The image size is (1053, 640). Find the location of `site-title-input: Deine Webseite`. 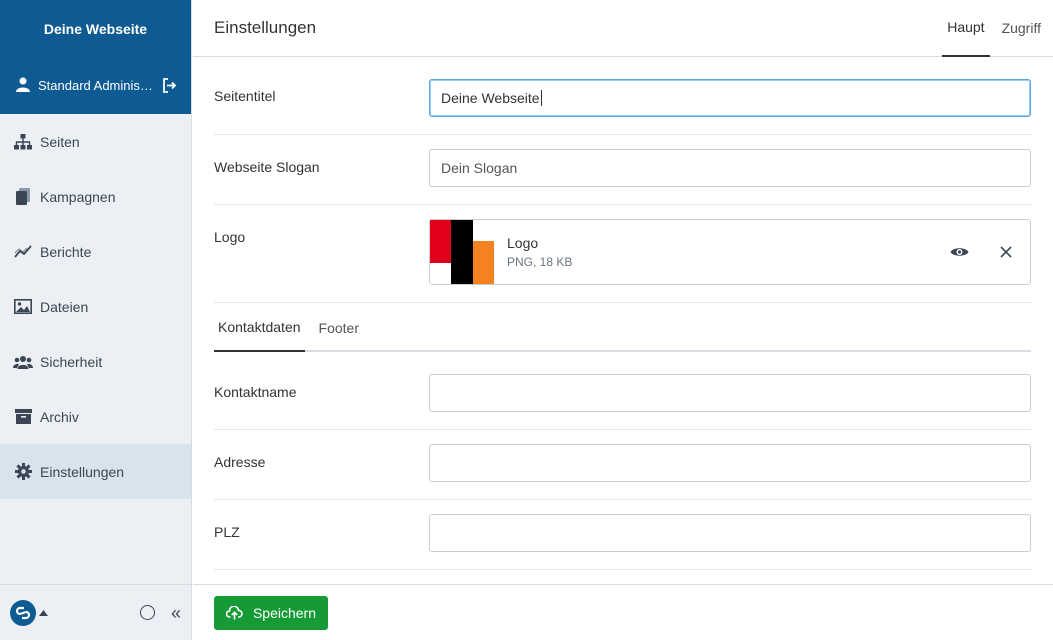

site-title-input: Deine Webseite is located at coordinates (730, 98).